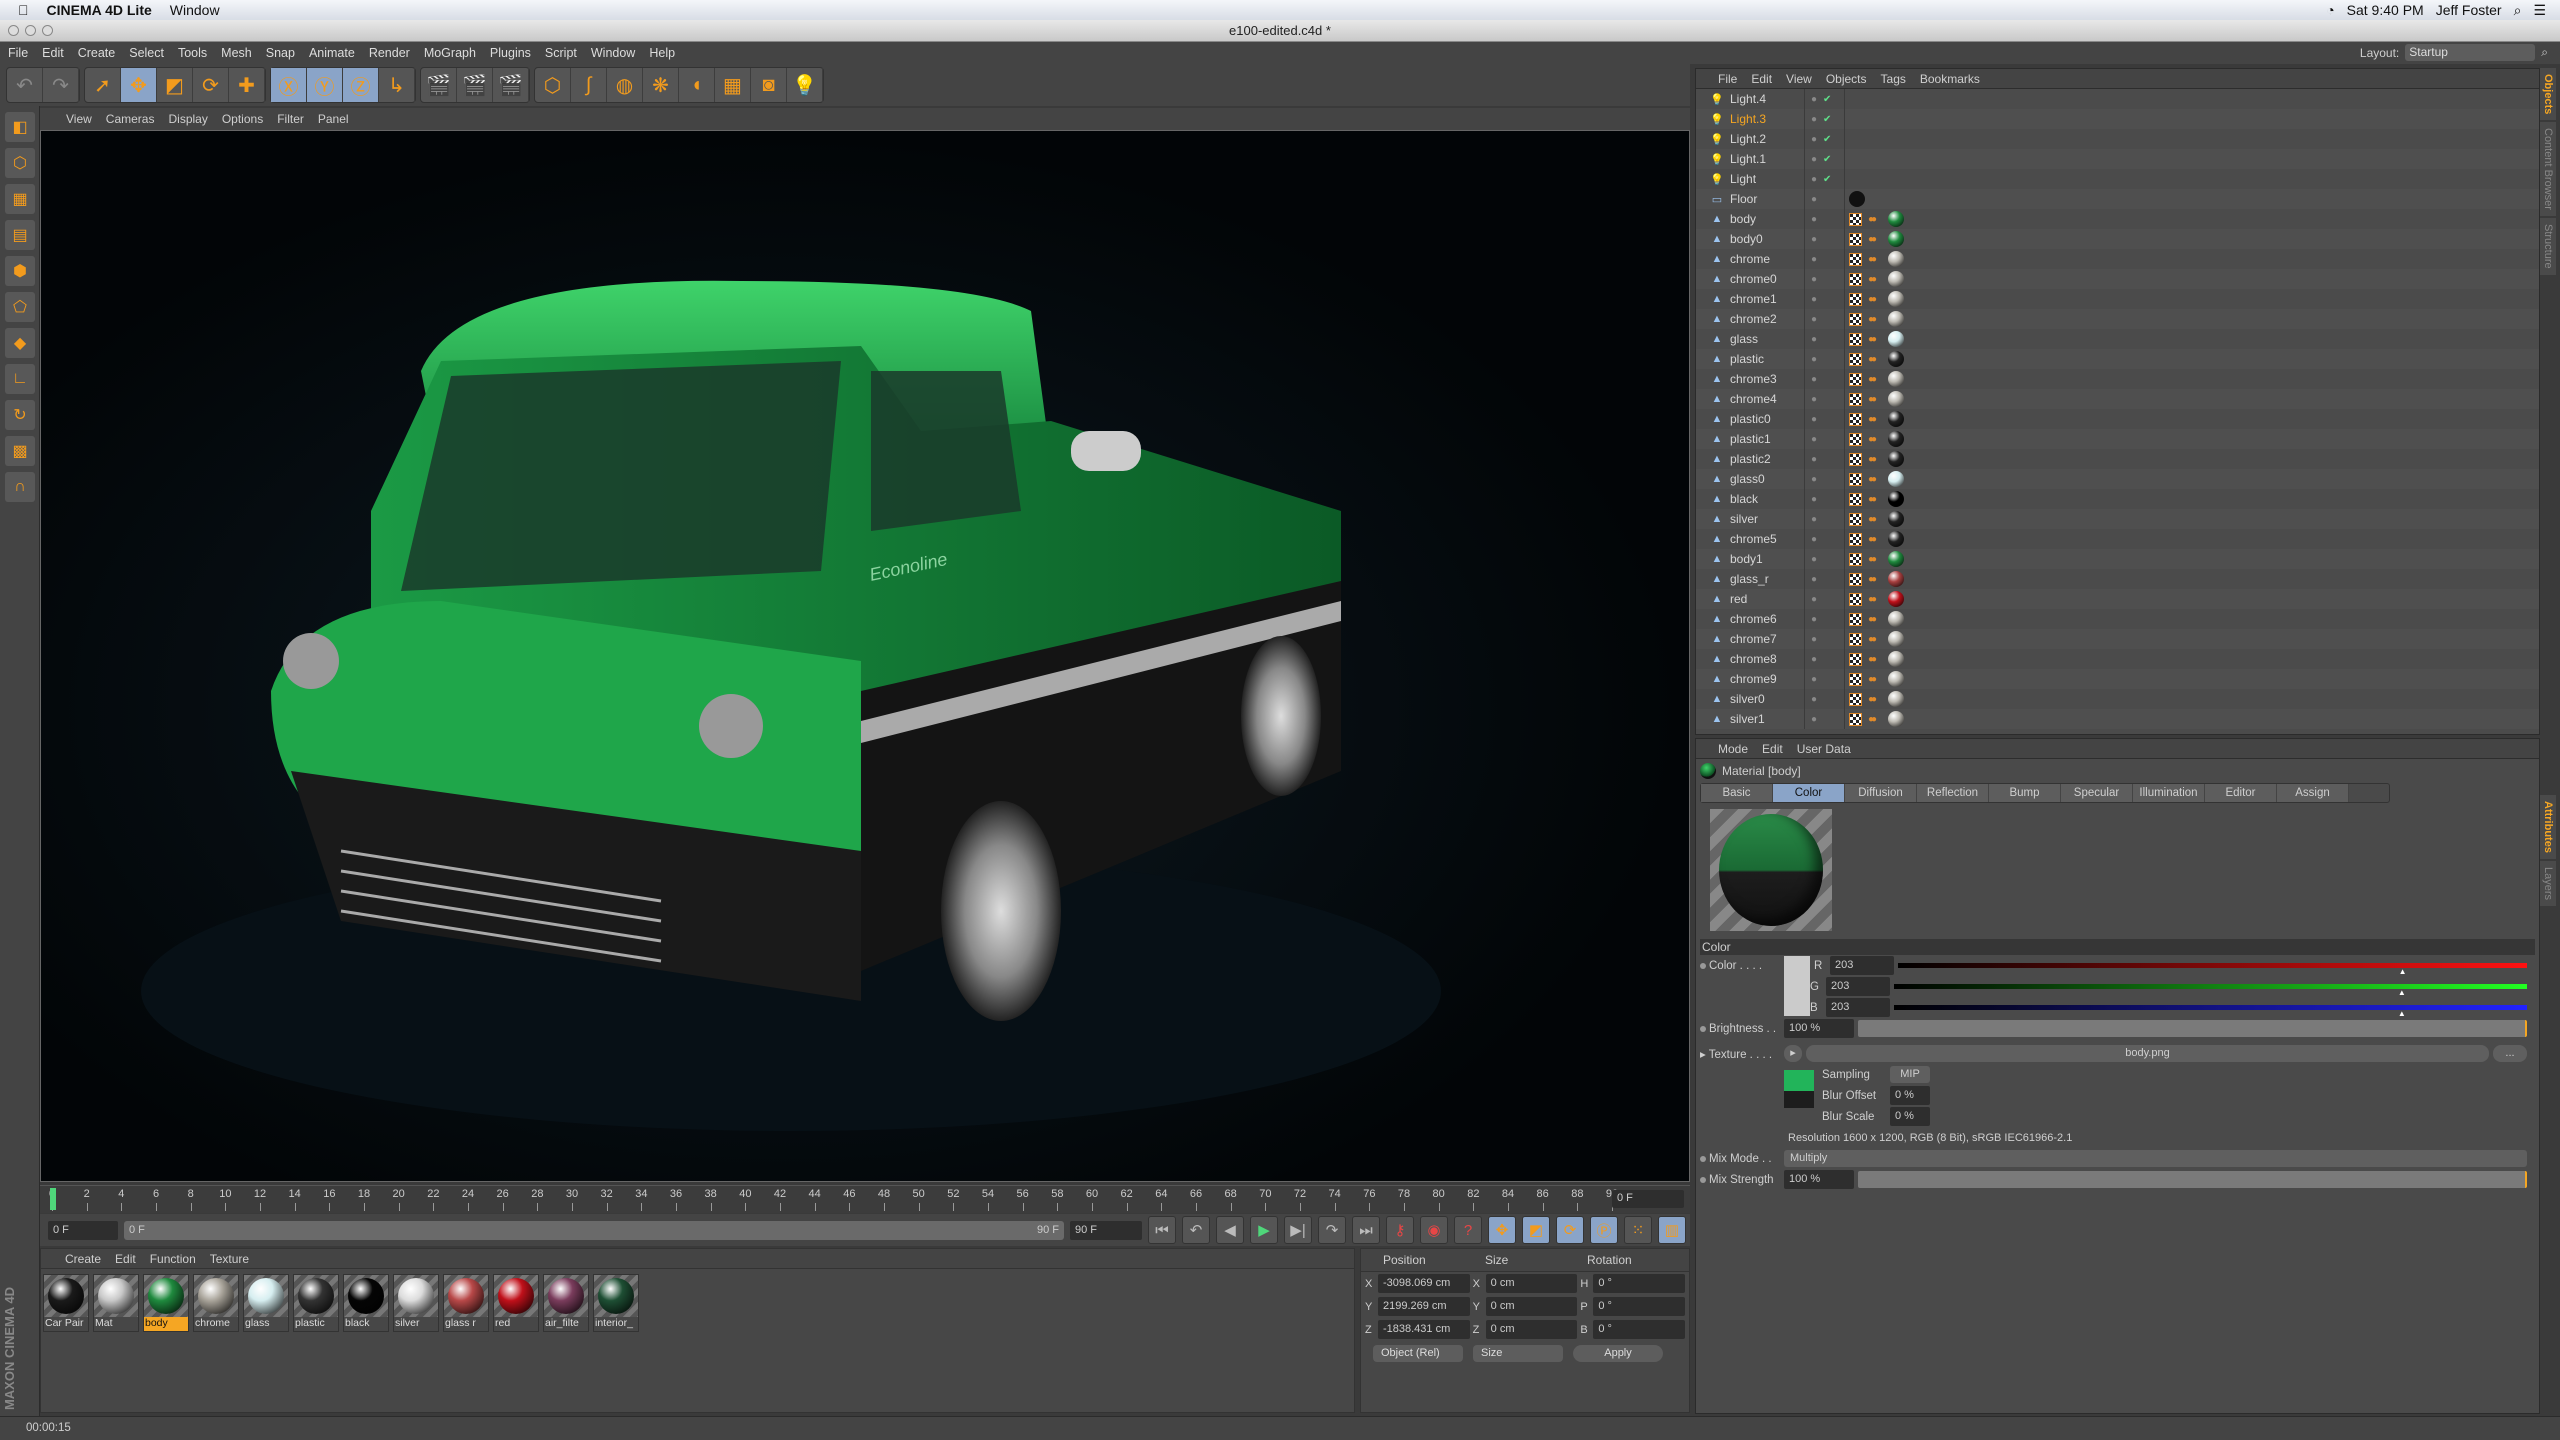  What do you see at coordinates (173, 1259) in the screenshot?
I see `material-menu-function: Function` at bounding box center [173, 1259].